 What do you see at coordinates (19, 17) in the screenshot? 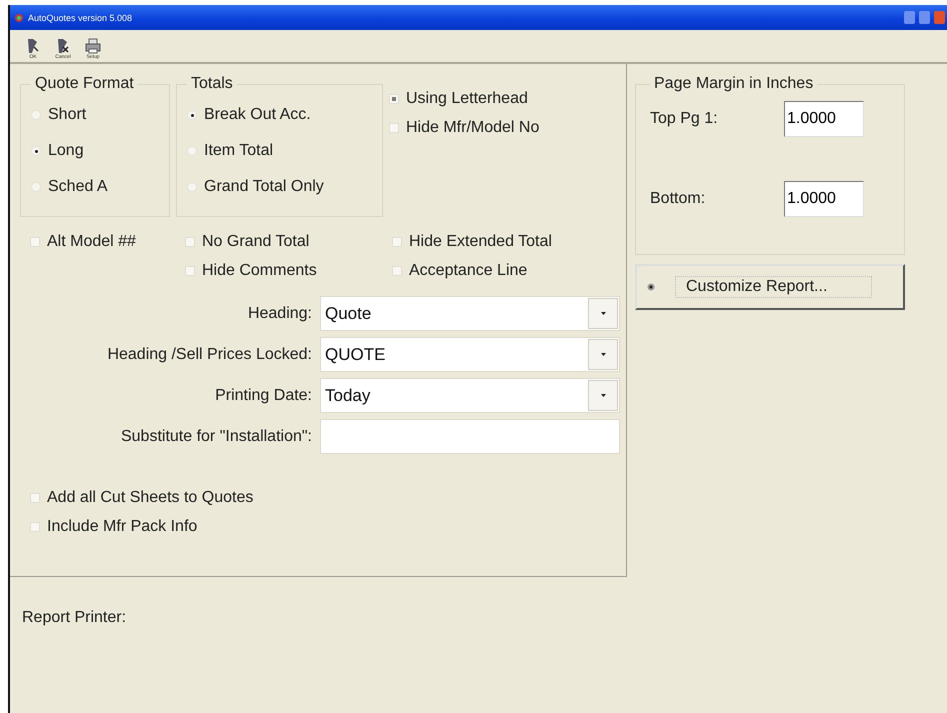
I see `app-icon` at bounding box center [19, 17].